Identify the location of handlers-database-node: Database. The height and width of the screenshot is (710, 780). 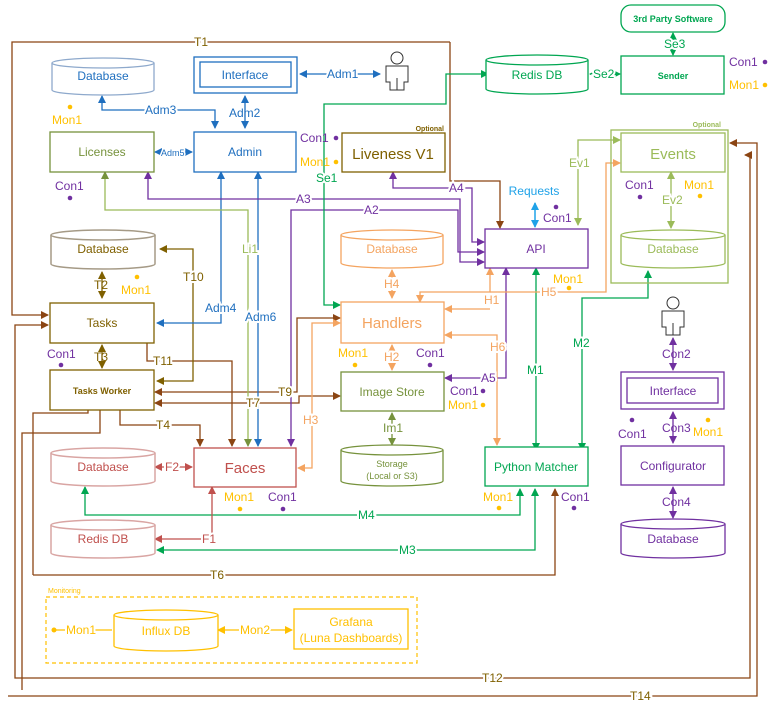
(392, 249).